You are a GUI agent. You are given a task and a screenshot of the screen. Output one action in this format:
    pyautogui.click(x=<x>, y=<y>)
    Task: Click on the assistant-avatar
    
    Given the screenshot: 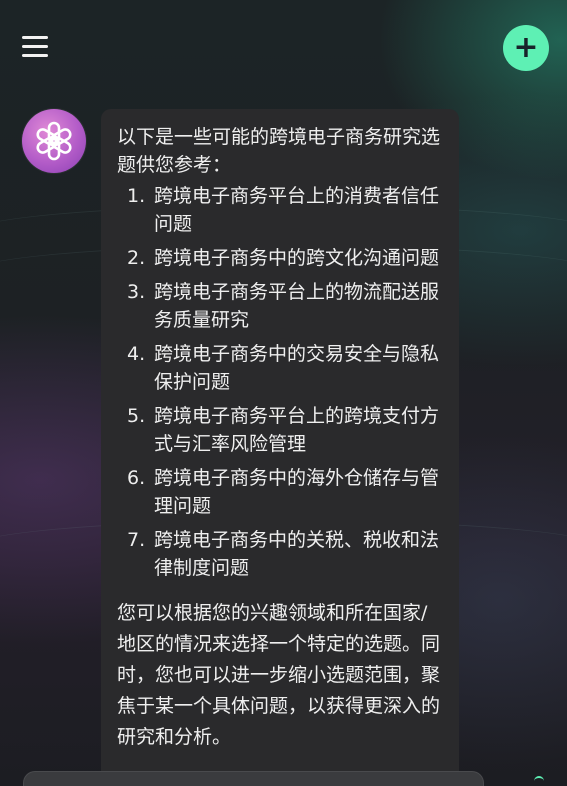 What is the action you would take?
    pyautogui.click(x=54, y=141)
    